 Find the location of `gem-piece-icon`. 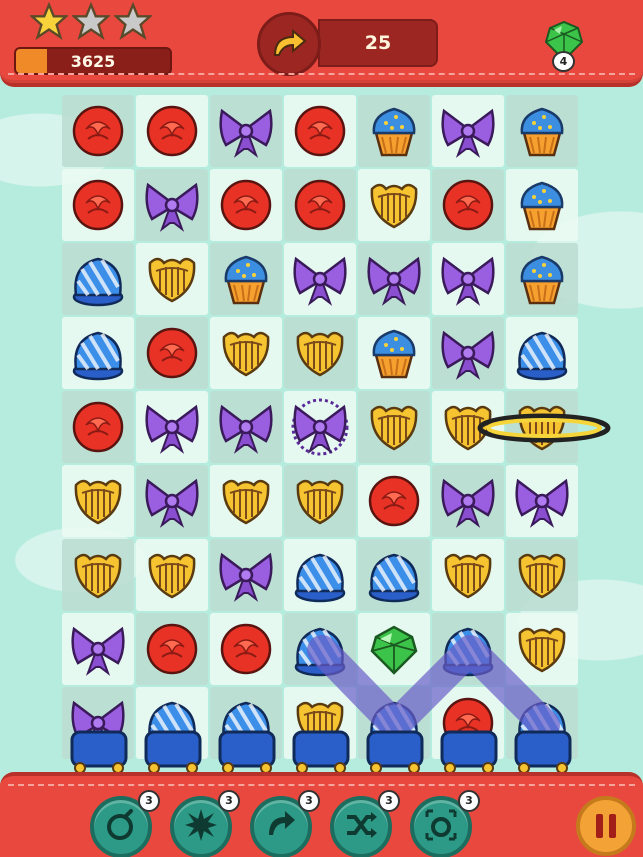

gem-piece-icon is located at coordinates (394, 649).